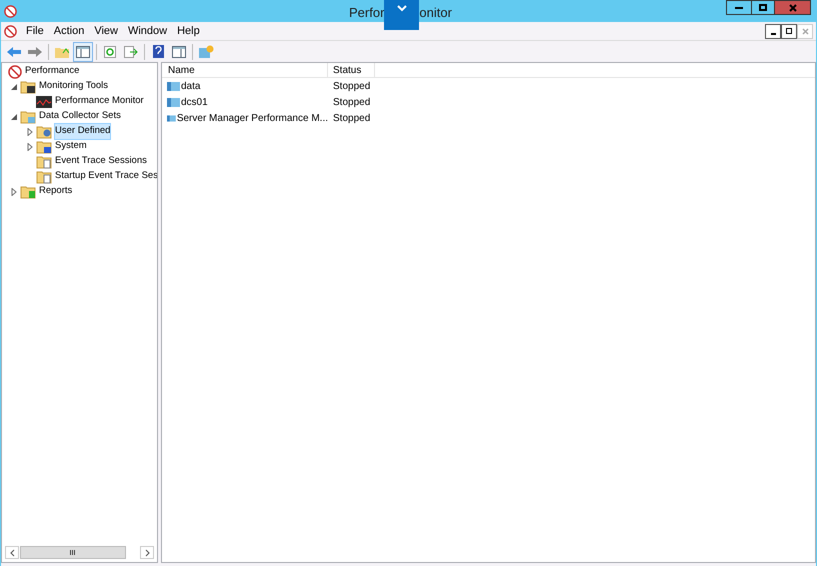 The height and width of the screenshot is (566, 817). I want to click on tree-item: Reports, so click(56, 191).